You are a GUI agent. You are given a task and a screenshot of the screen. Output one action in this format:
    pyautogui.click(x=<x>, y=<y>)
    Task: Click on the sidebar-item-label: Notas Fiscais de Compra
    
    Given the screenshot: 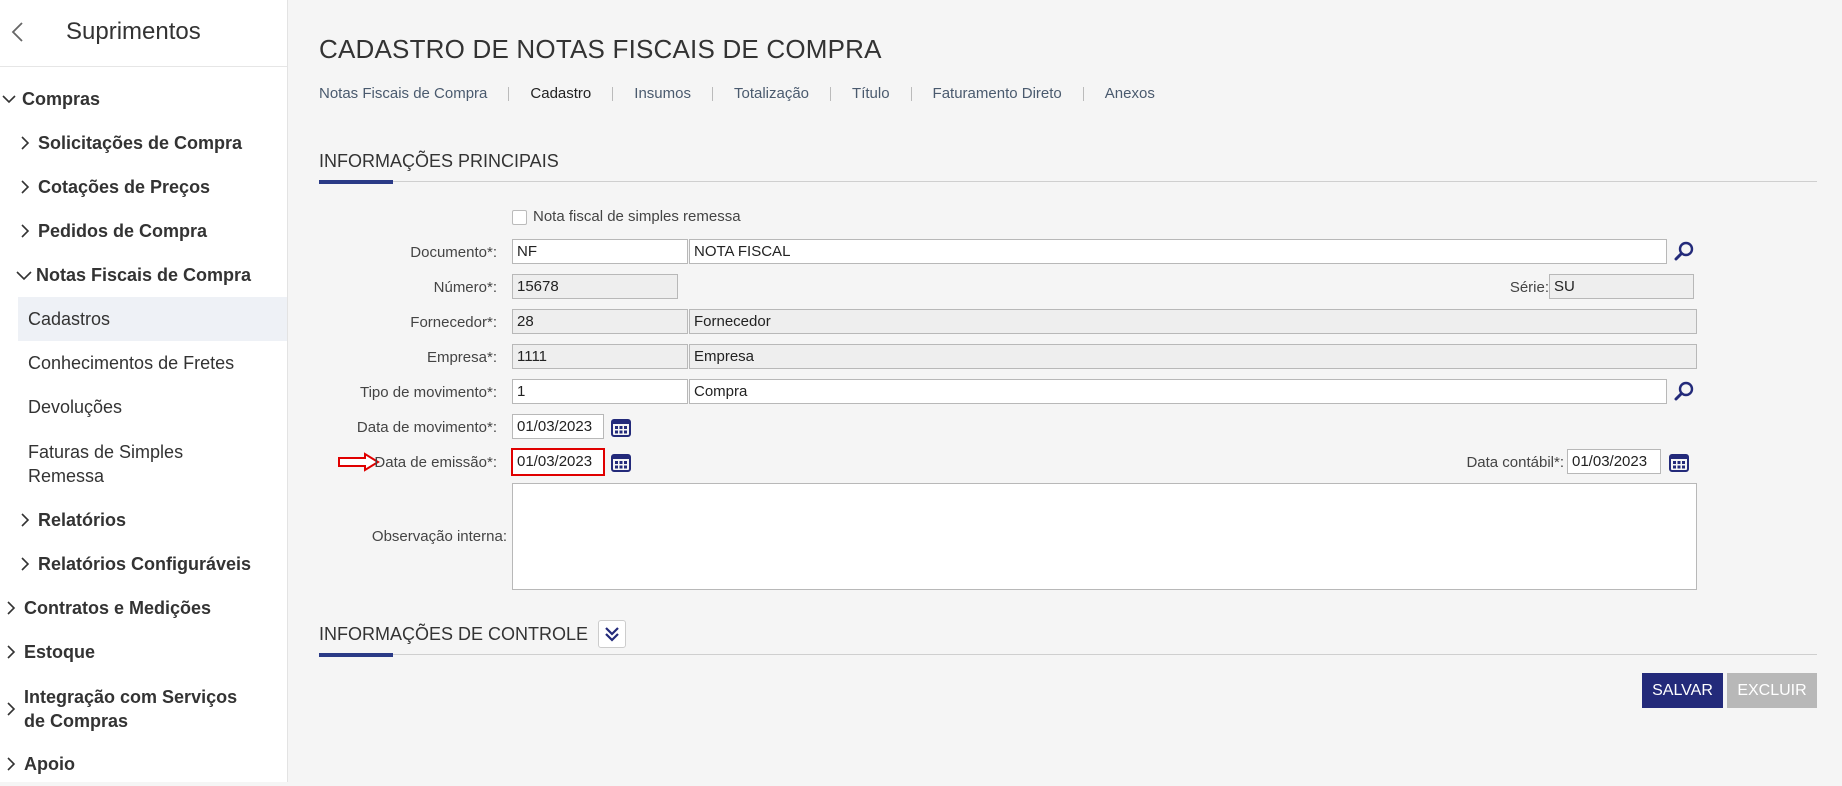 What is the action you would take?
    pyautogui.click(x=144, y=274)
    